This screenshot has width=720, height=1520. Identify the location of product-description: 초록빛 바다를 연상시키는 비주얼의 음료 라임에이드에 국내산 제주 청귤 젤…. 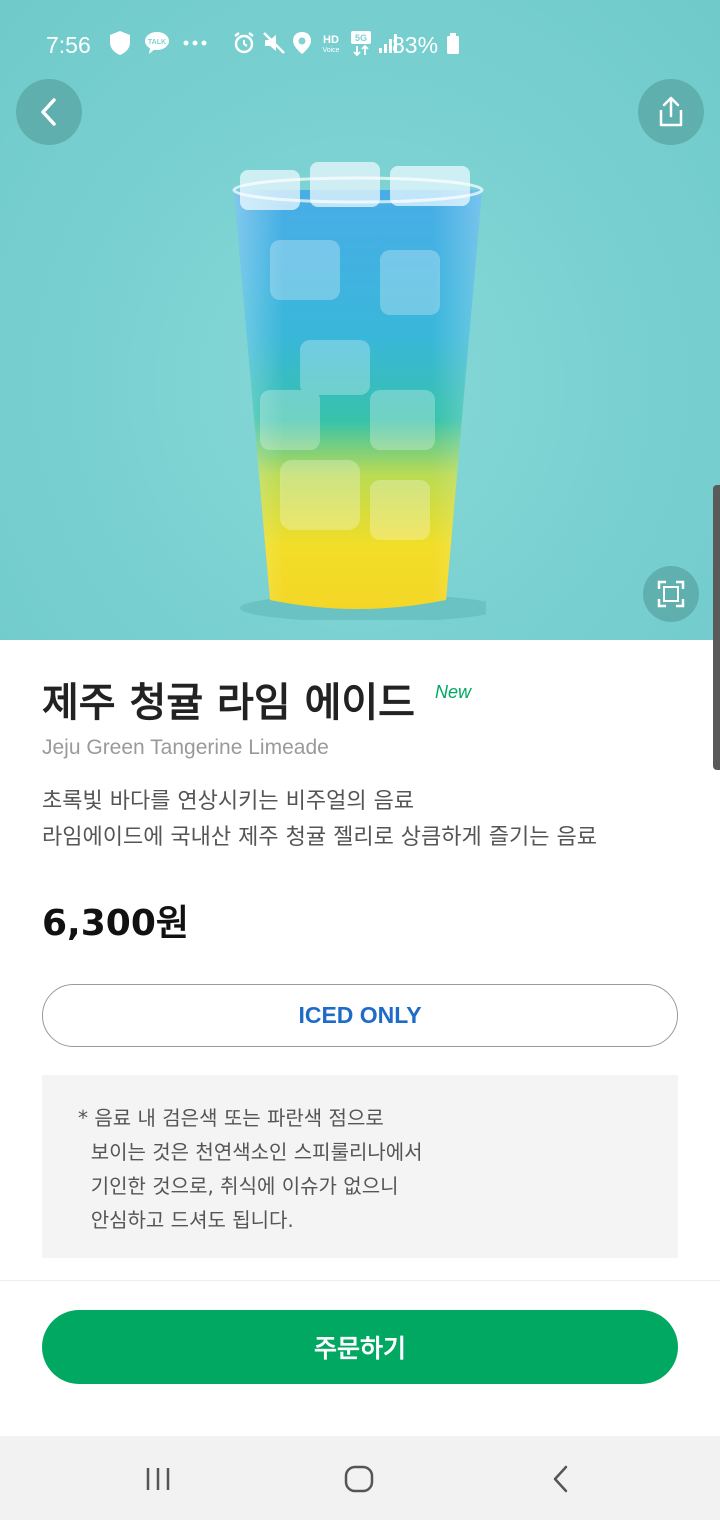
(319, 820).